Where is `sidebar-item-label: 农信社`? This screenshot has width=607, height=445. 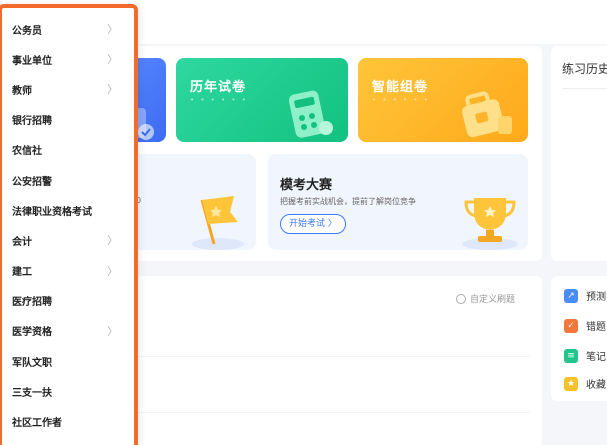
sidebar-item-label: 农信社 is located at coordinates (27, 152).